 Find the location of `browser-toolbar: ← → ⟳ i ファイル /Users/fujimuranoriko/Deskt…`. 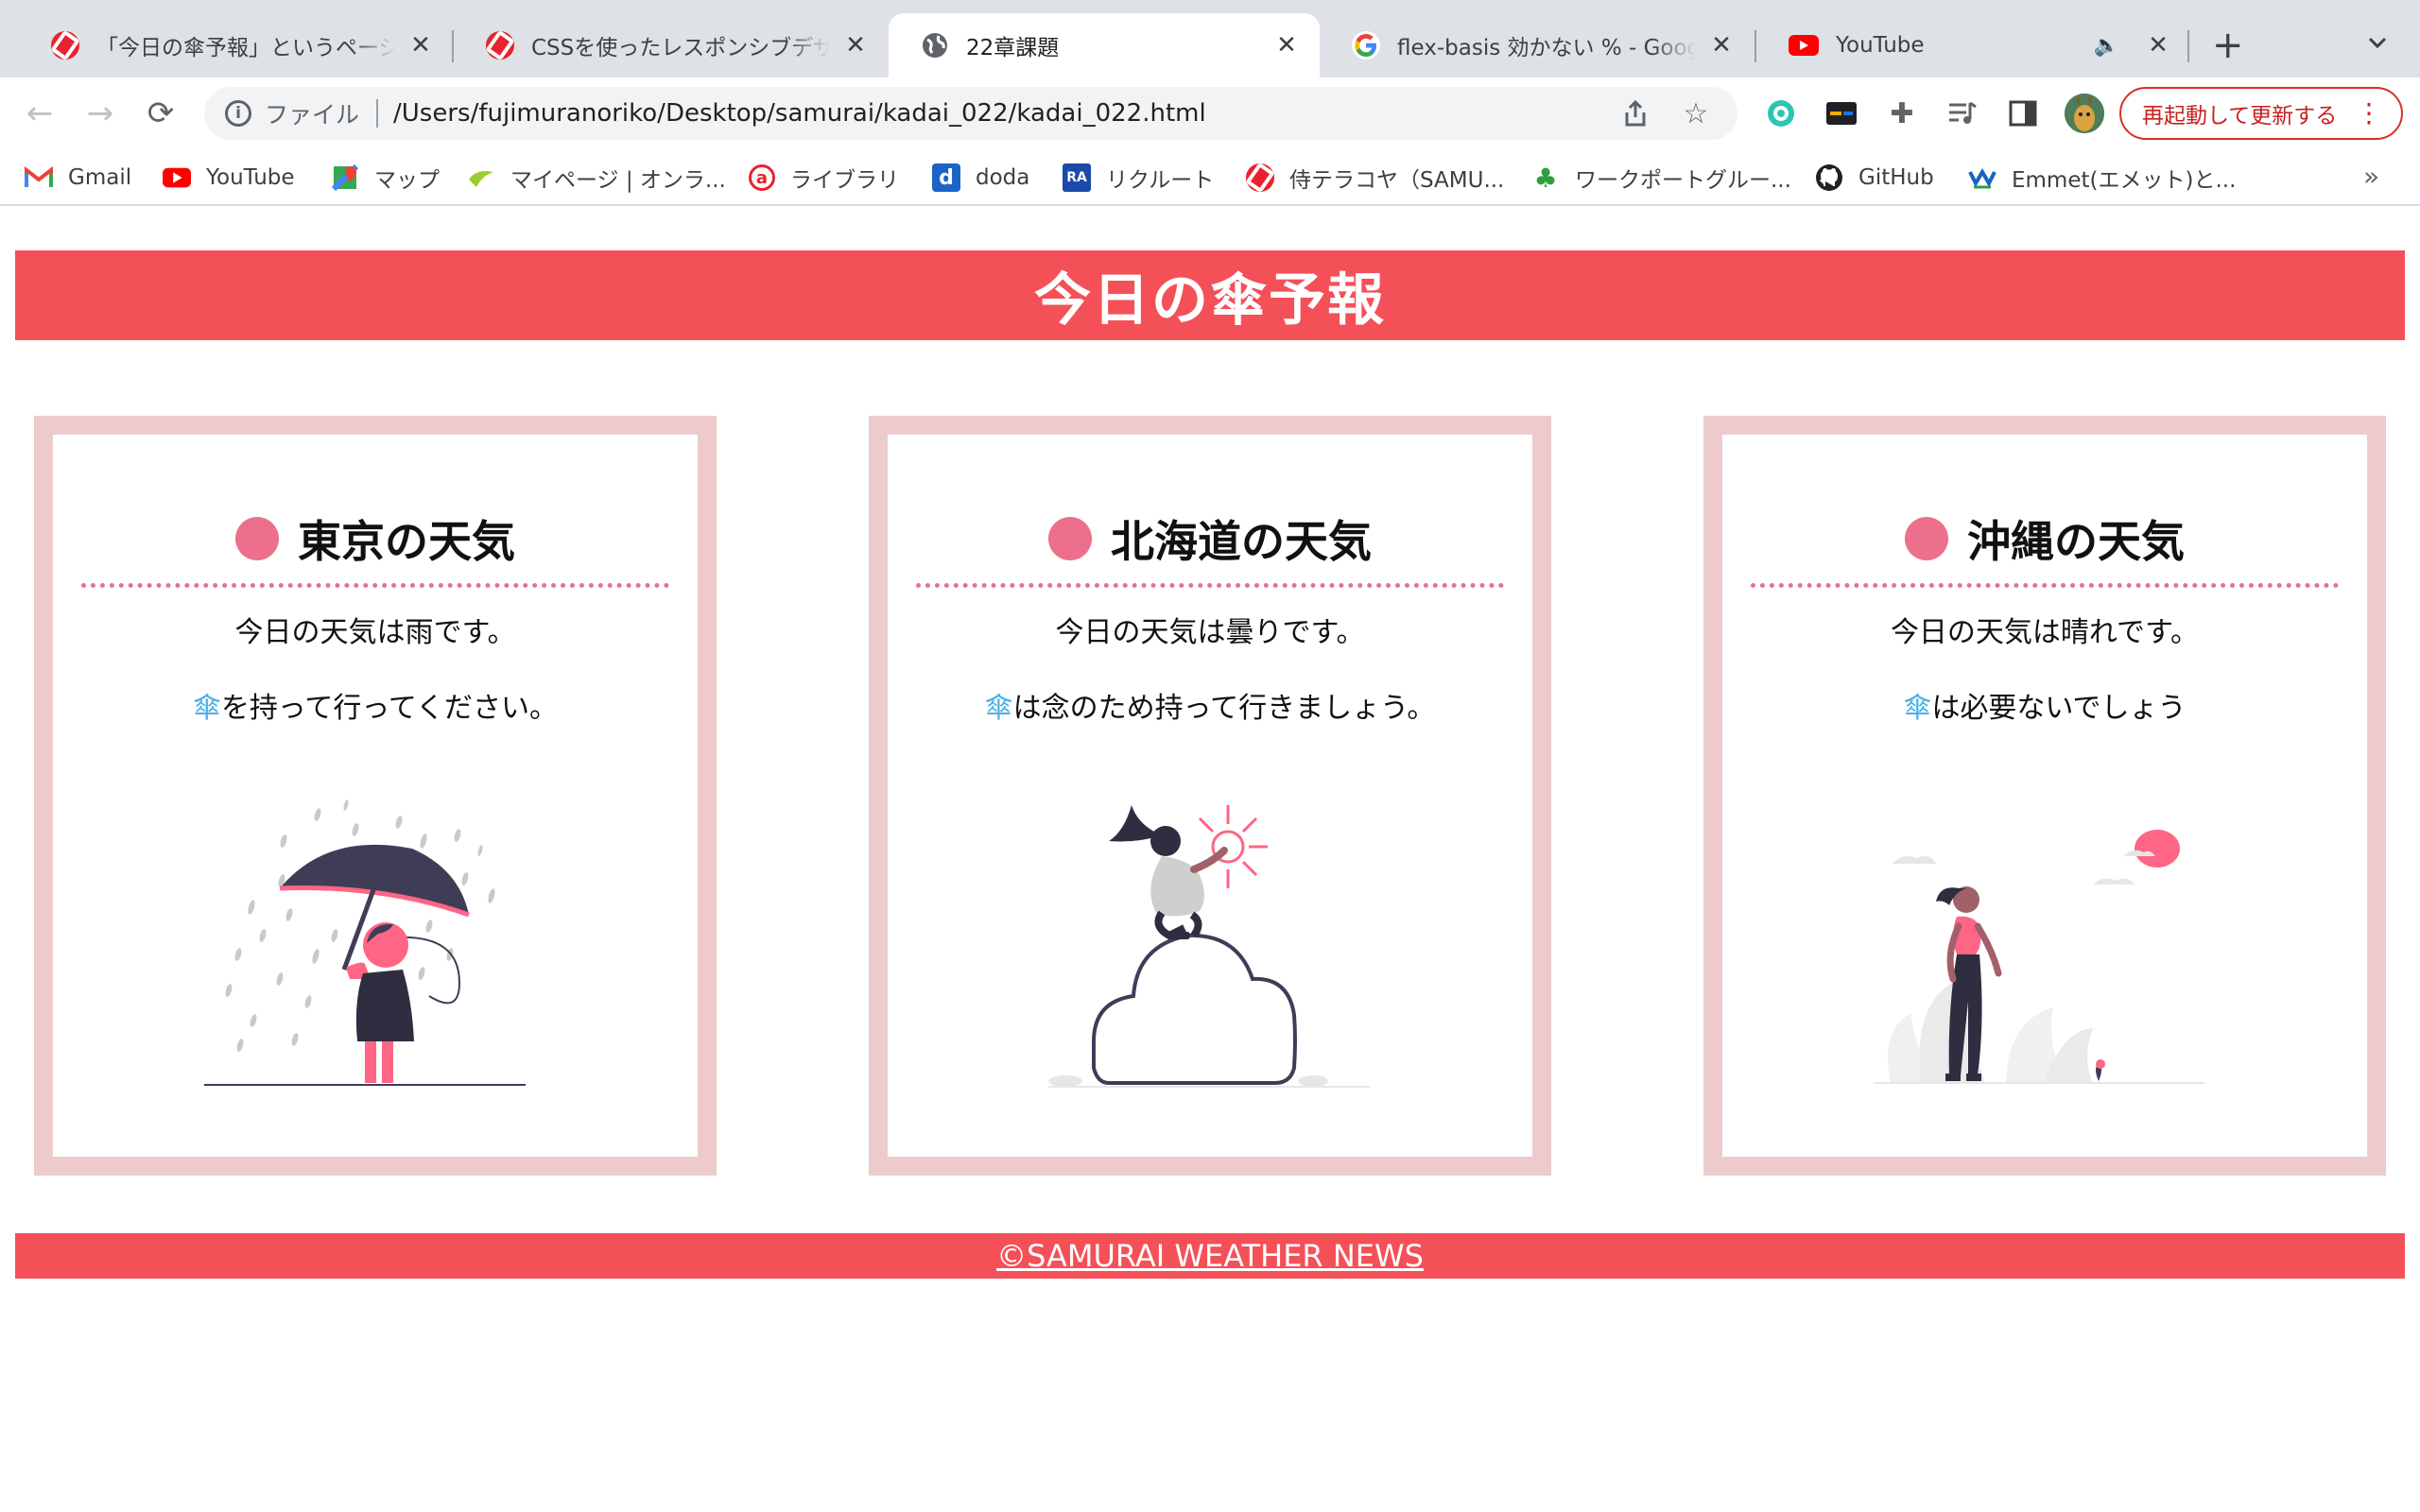

browser-toolbar: ← → ⟳ i ファイル /Users/fujimuranoriko/Deskt… is located at coordinates (1210, 113).